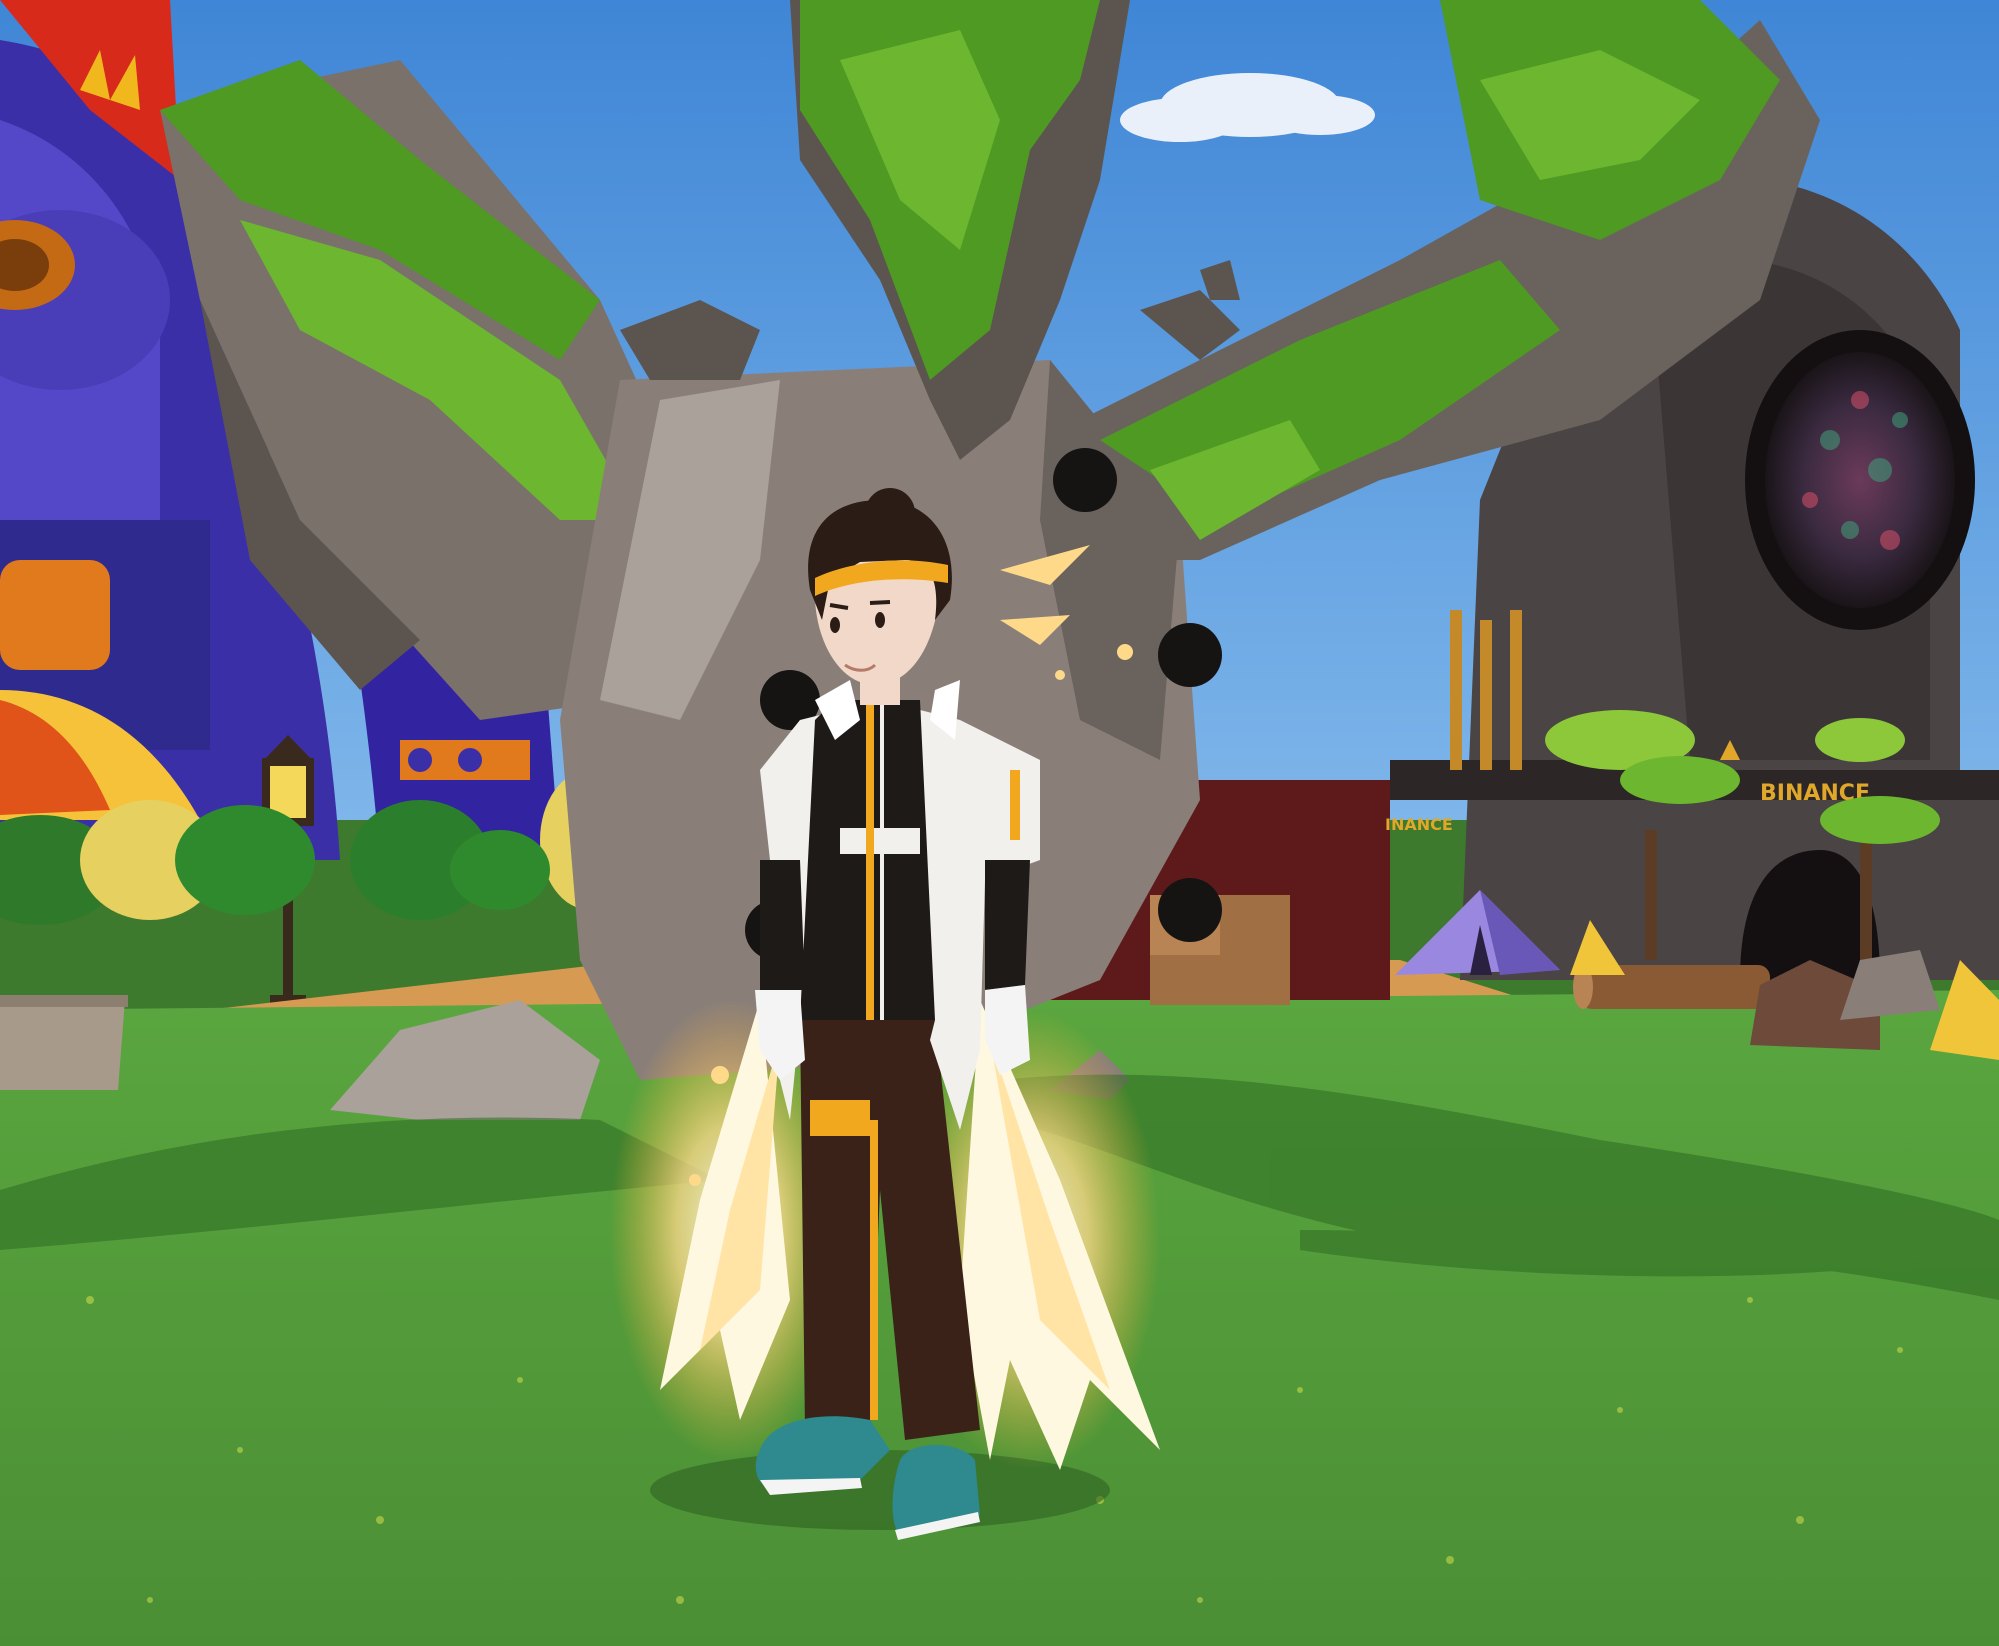 This screenshot has width=1999, height=1646. What do you see at coordinates (64, 1042) in the screenshot?
I see `wooden-bucket` at bounding box center [64, 1042].